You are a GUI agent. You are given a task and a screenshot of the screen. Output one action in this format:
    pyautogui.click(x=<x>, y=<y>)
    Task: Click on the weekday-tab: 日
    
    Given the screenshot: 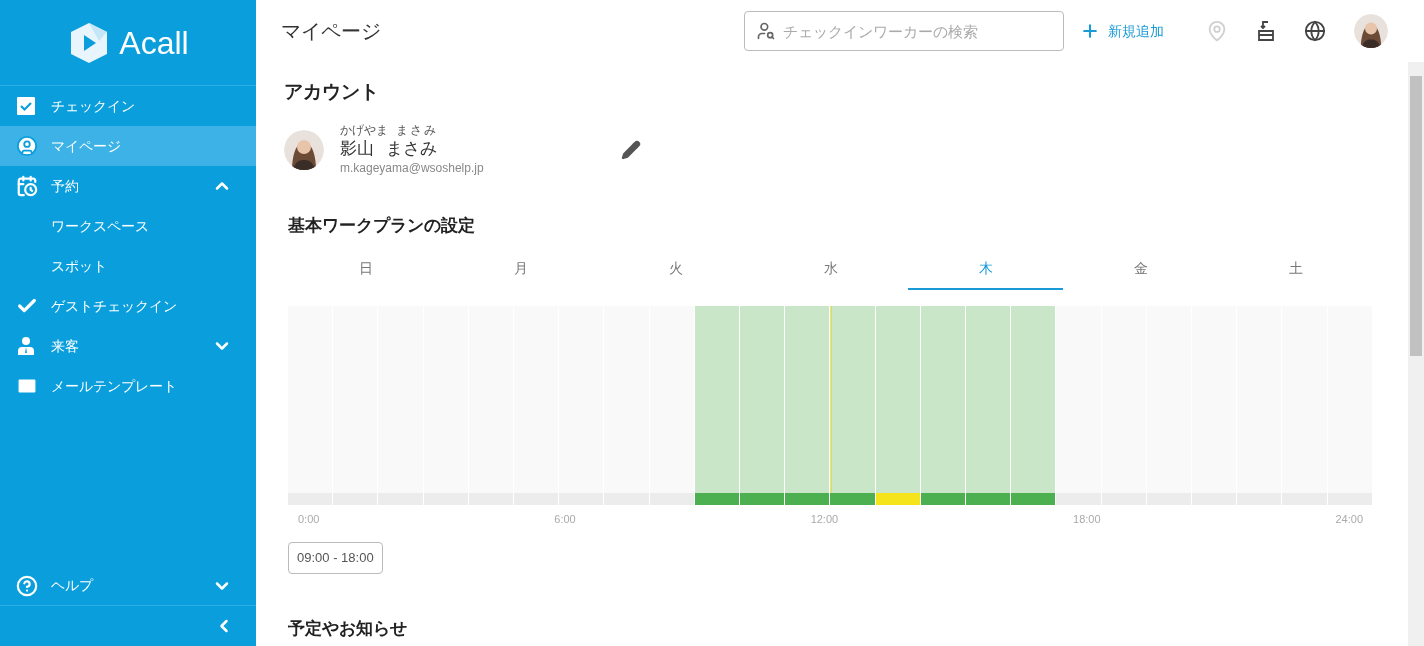 What is the action you would take?
    pyautogui.click(x=365, y=273)
    